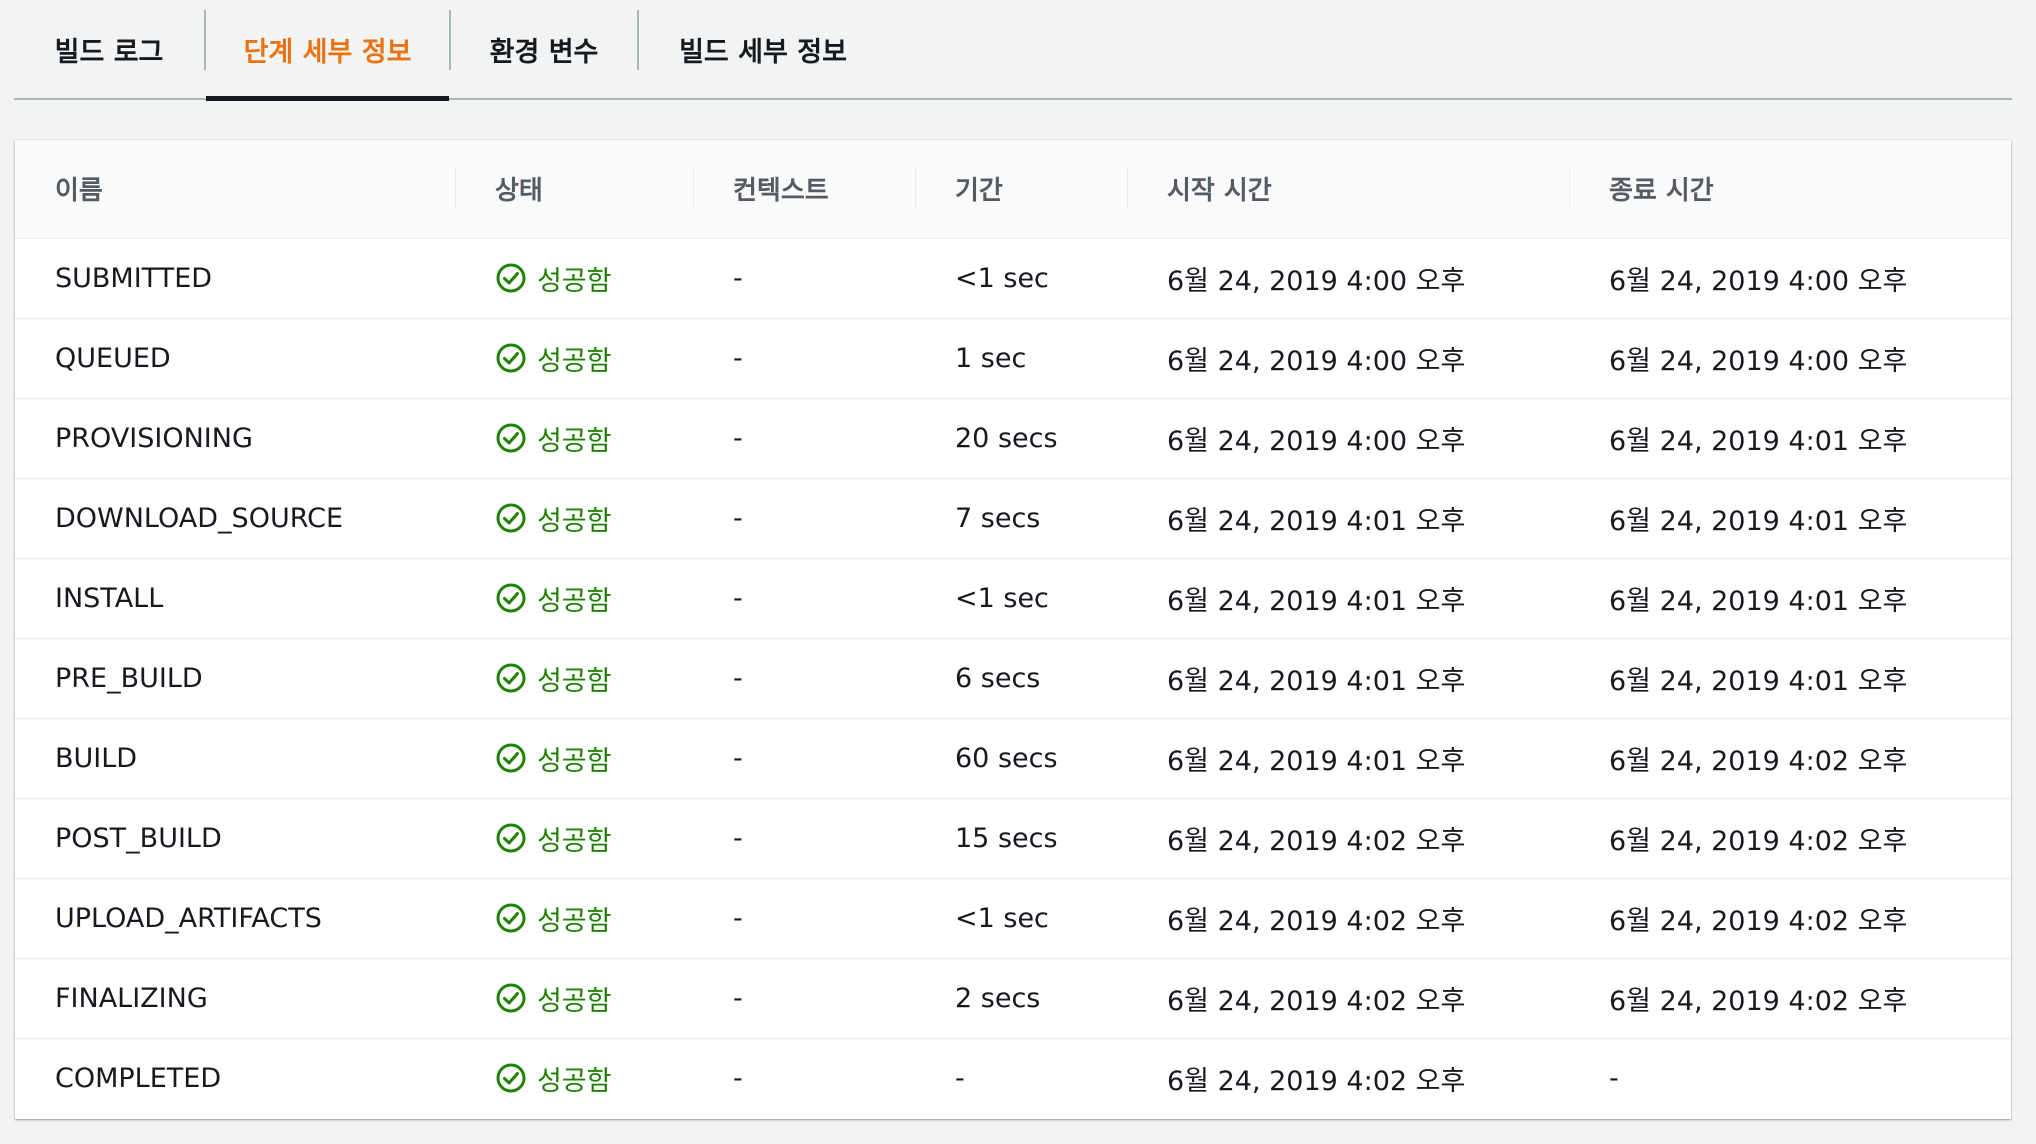 The height and width of the screenshot is (1144, 2036). I want to click on column-header-end-time: 종료 시간, so click(1790, 189).